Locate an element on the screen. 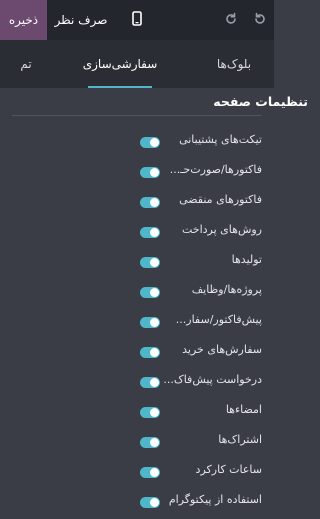  option-label: تولیدها is located at coordinates (246, 259).